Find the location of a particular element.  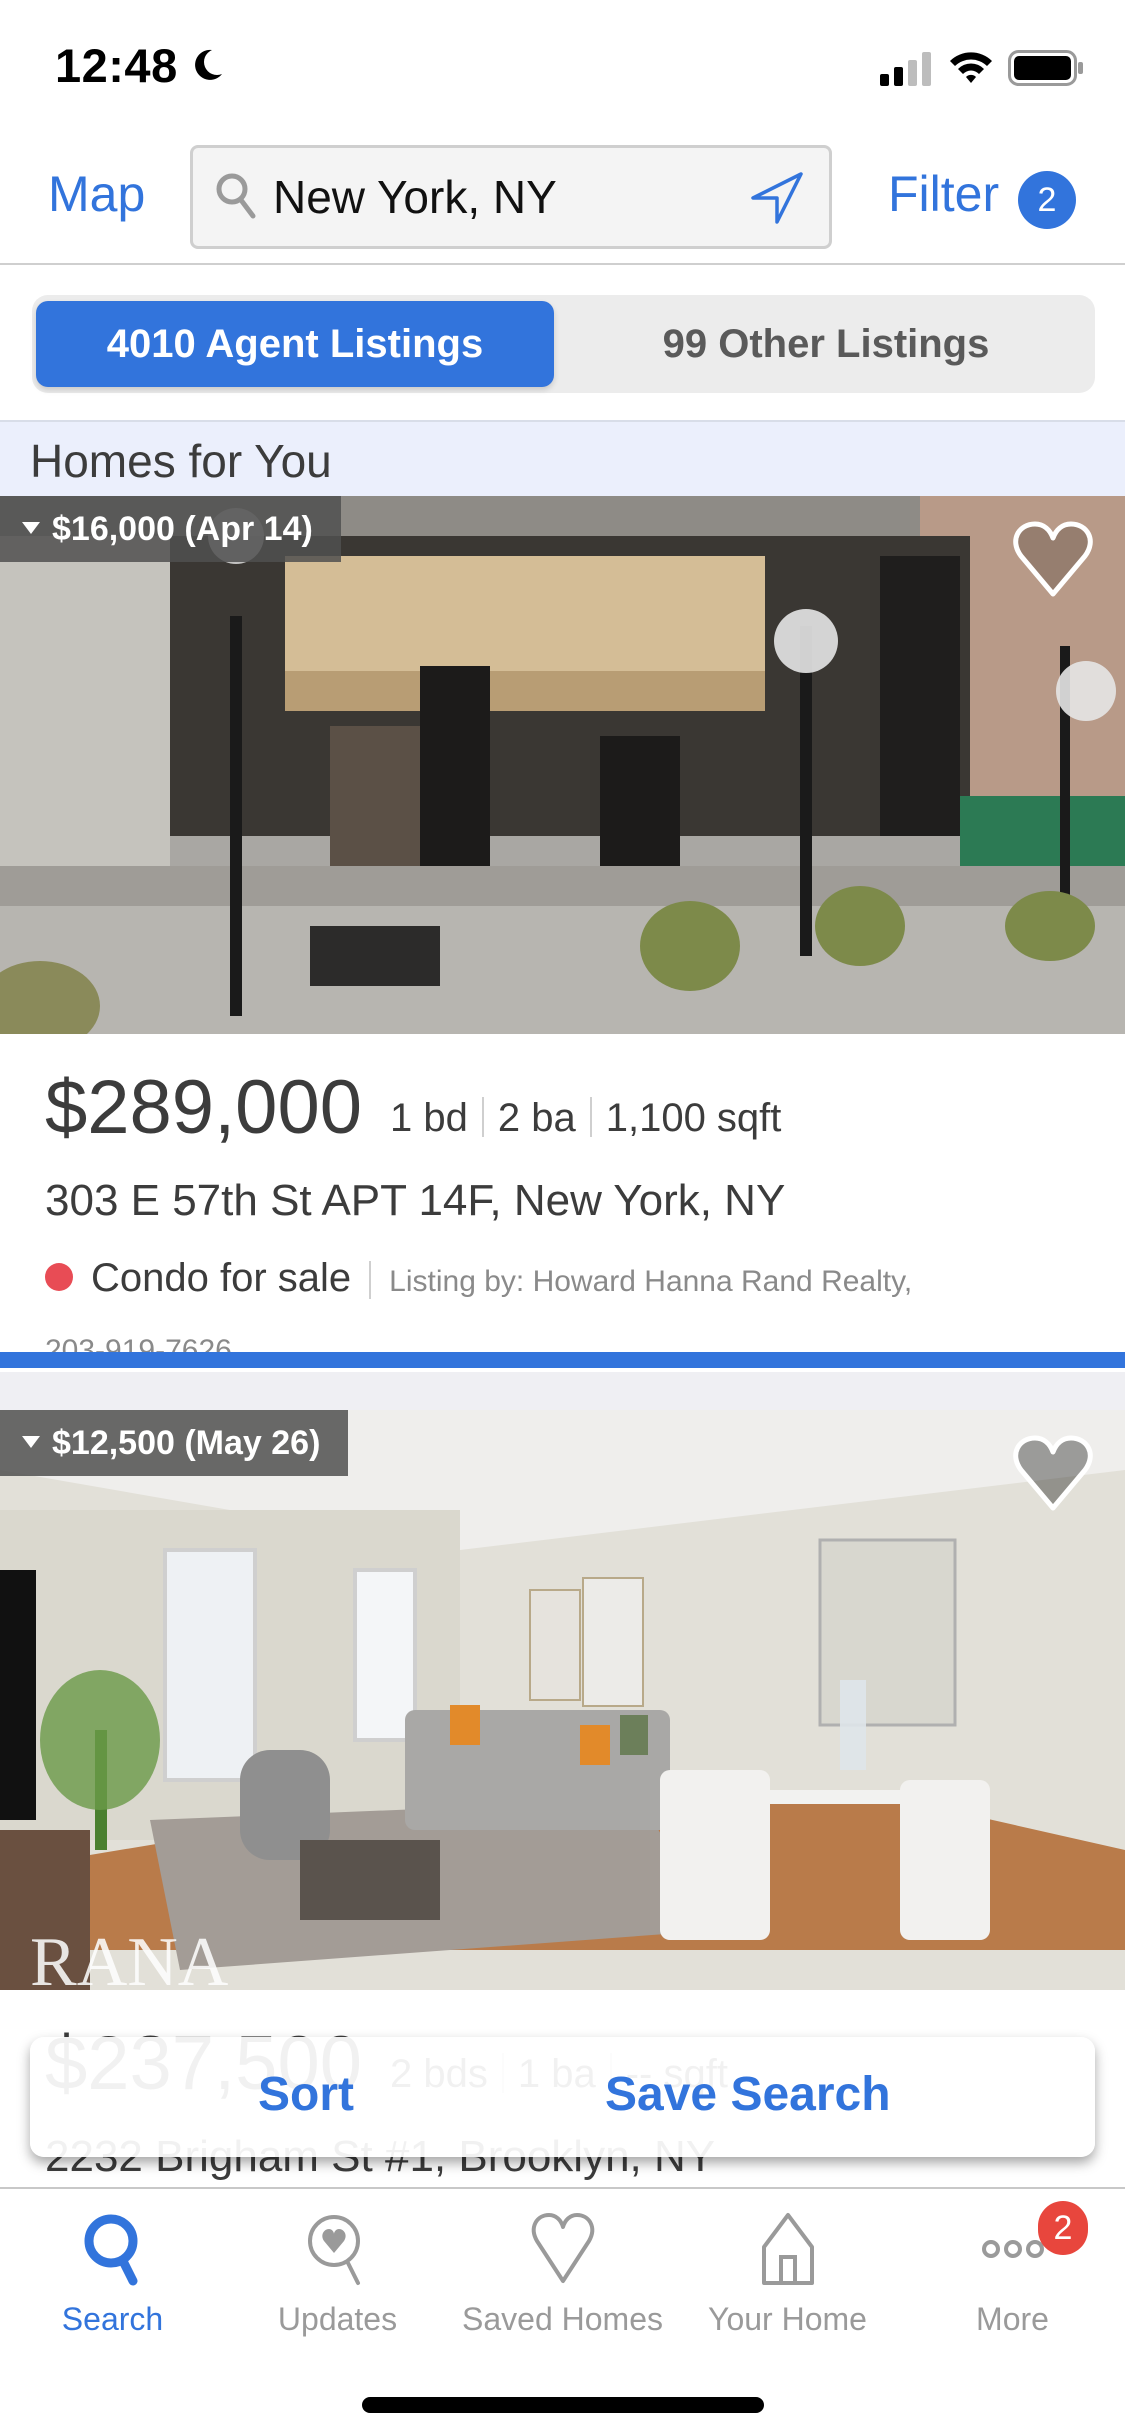

status-time: 12:48 is located at coordinates (116, 65).